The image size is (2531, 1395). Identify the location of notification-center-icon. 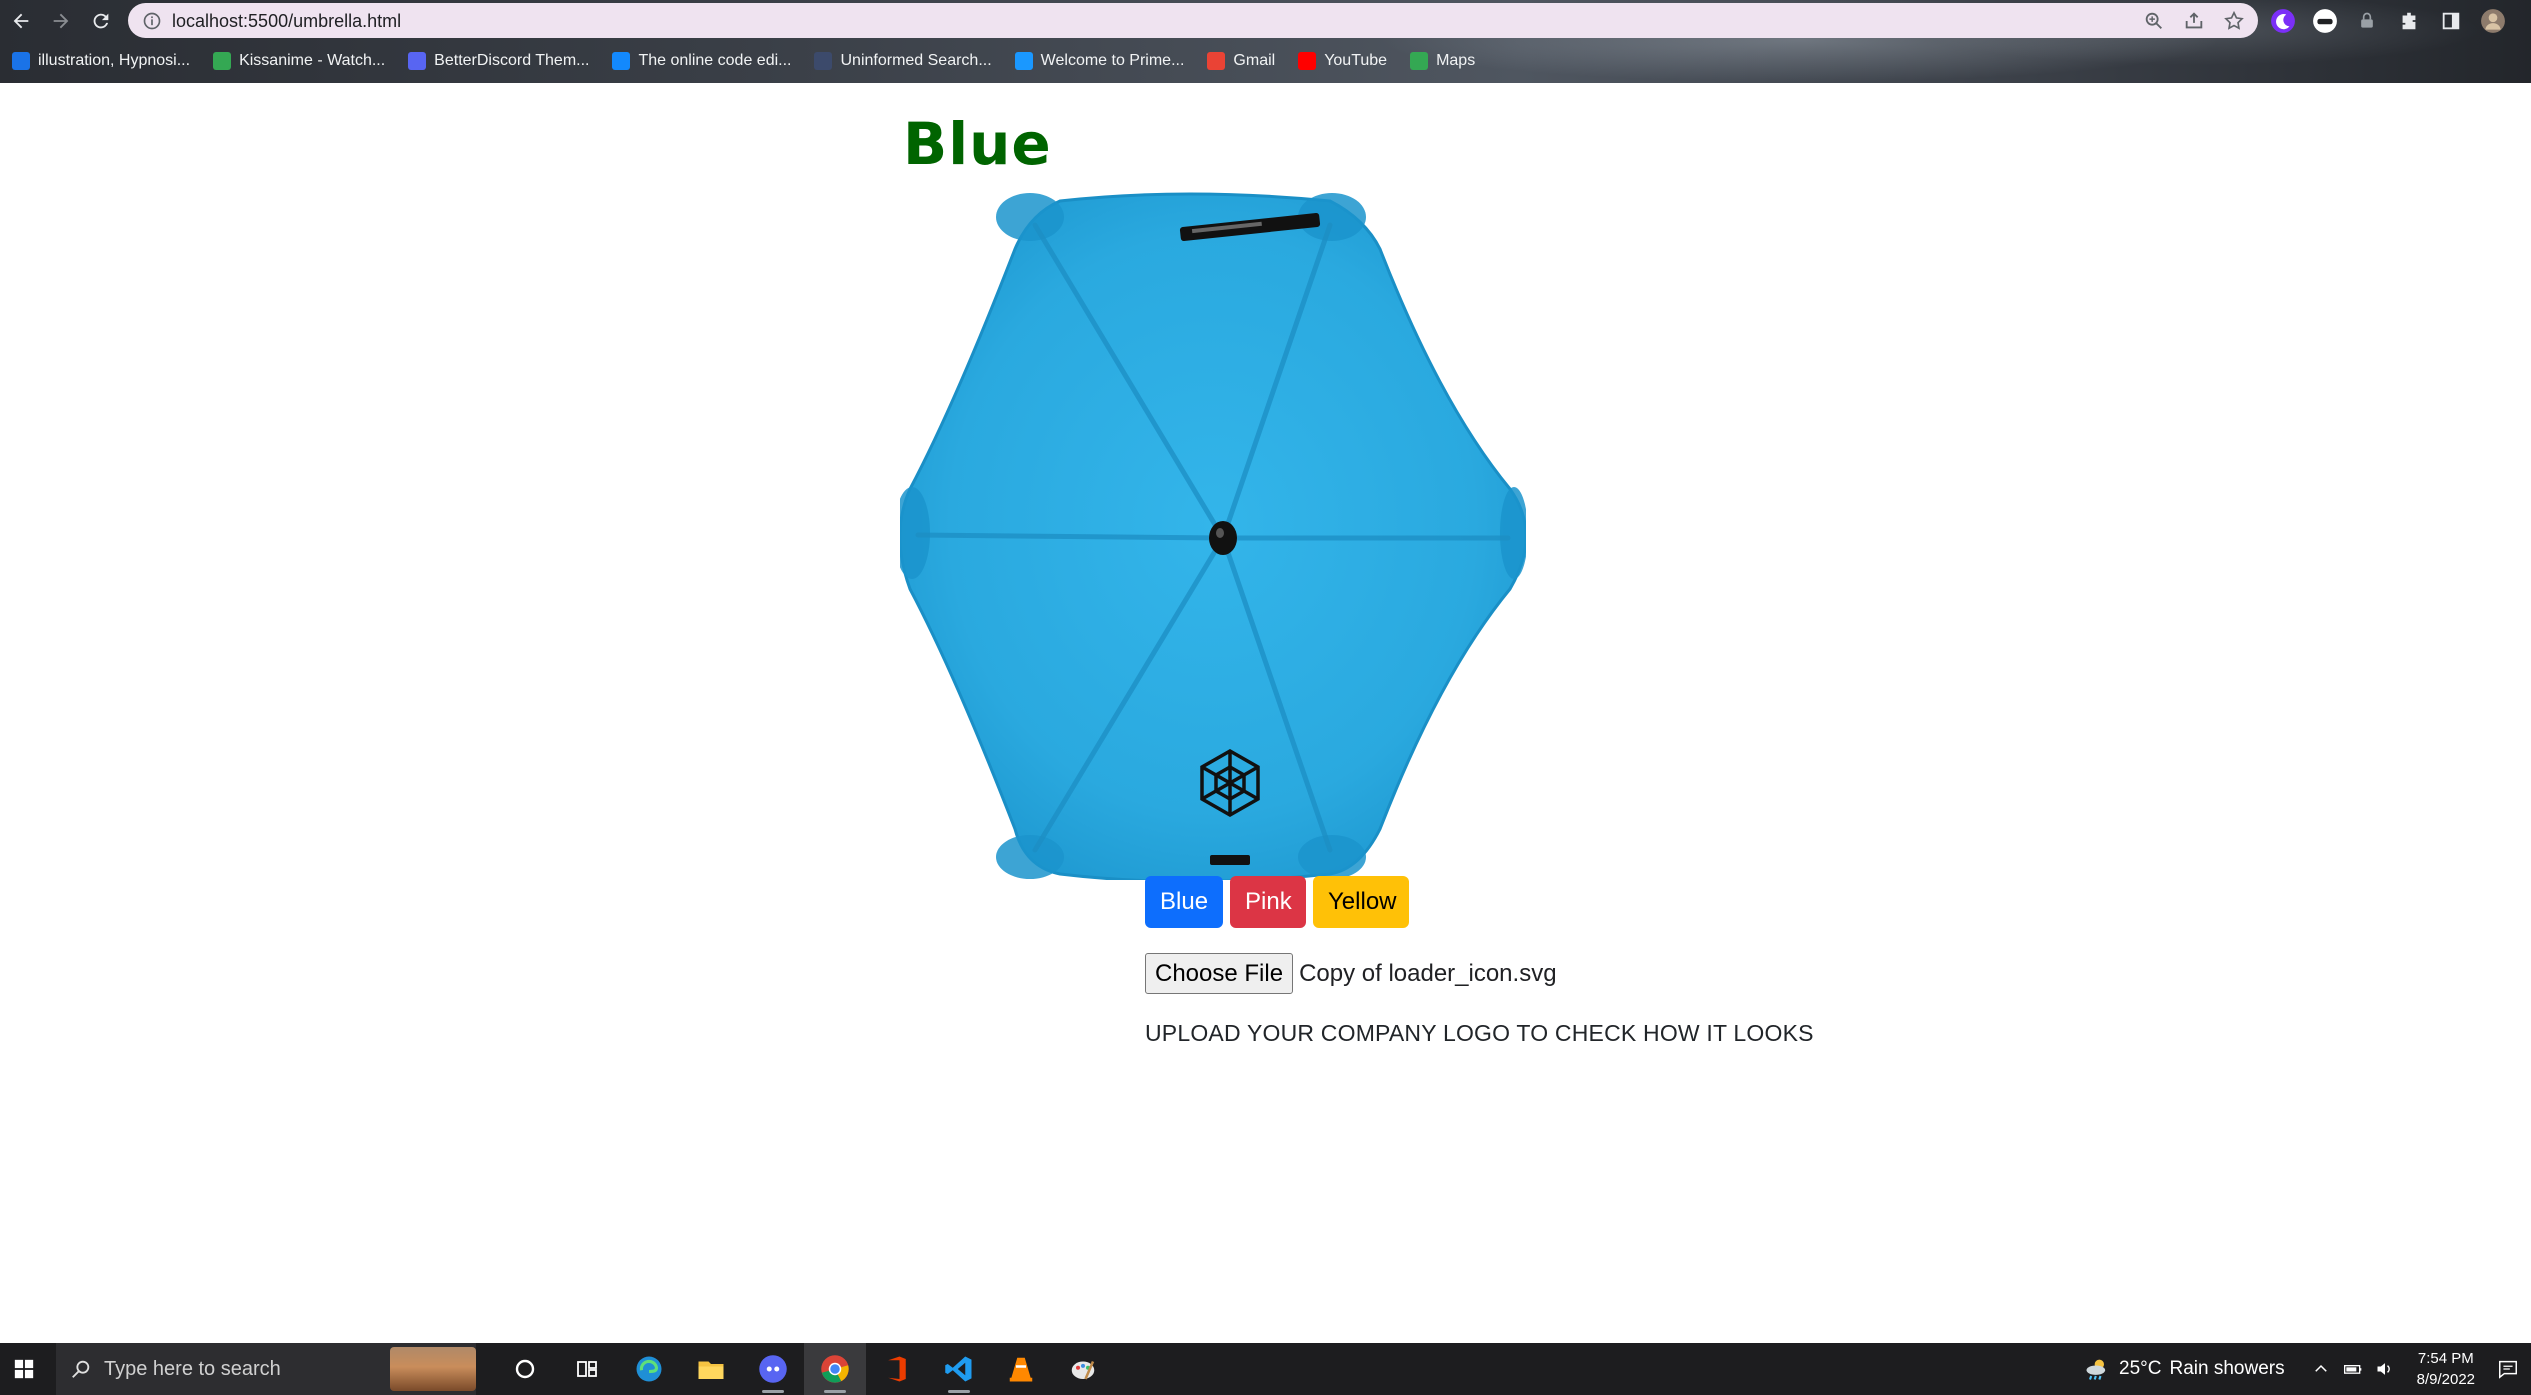
(2508, 1369).